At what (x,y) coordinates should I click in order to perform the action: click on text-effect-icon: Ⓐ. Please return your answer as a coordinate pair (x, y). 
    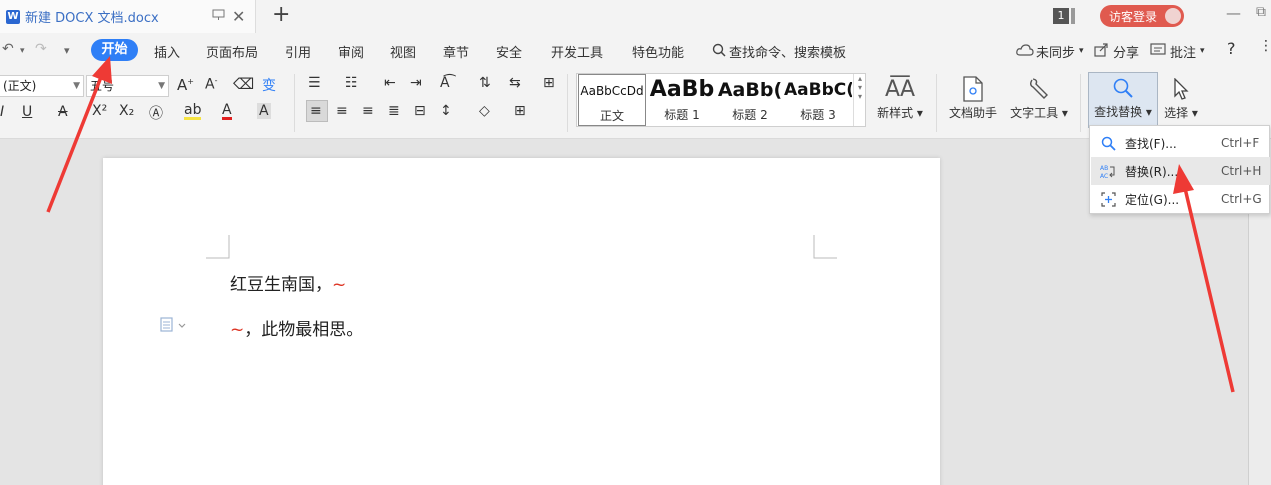
    Looking at the image, I should click on (156, 113).